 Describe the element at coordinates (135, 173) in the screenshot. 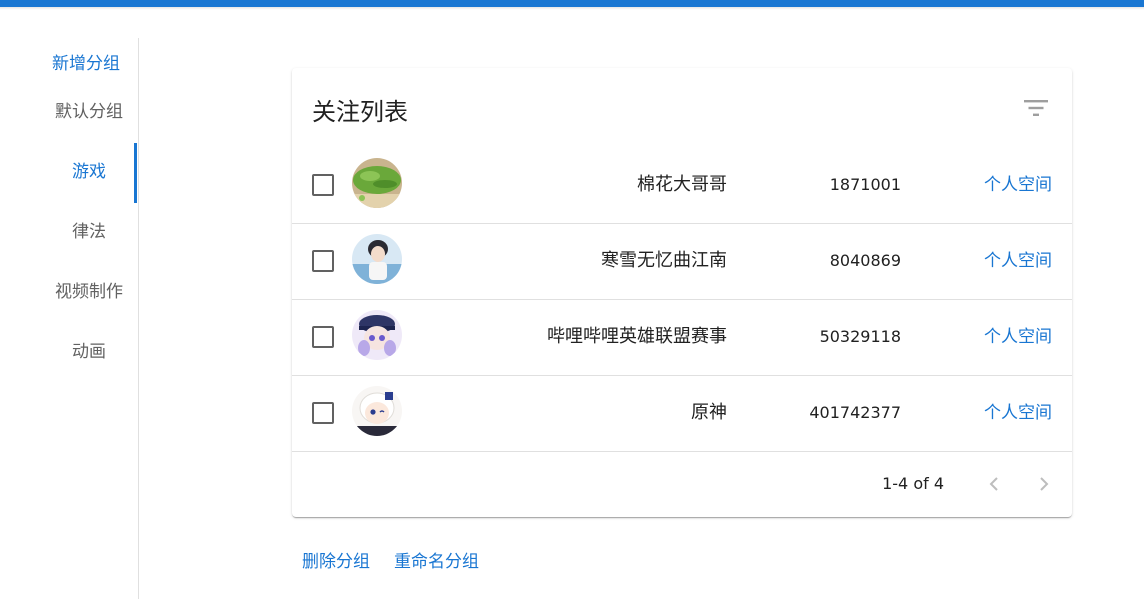

I see `active-tab-indicator` at that location.